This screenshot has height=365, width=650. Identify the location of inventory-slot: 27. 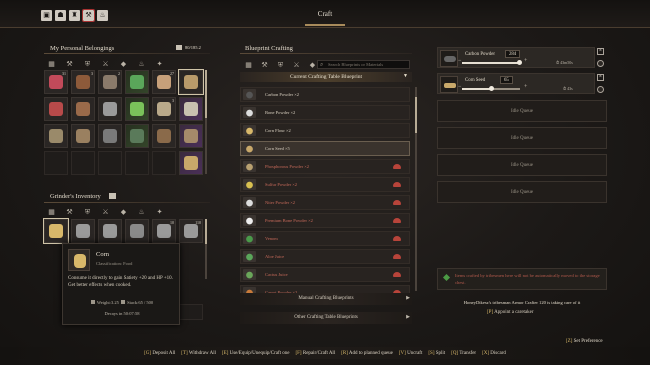
(164, 82).